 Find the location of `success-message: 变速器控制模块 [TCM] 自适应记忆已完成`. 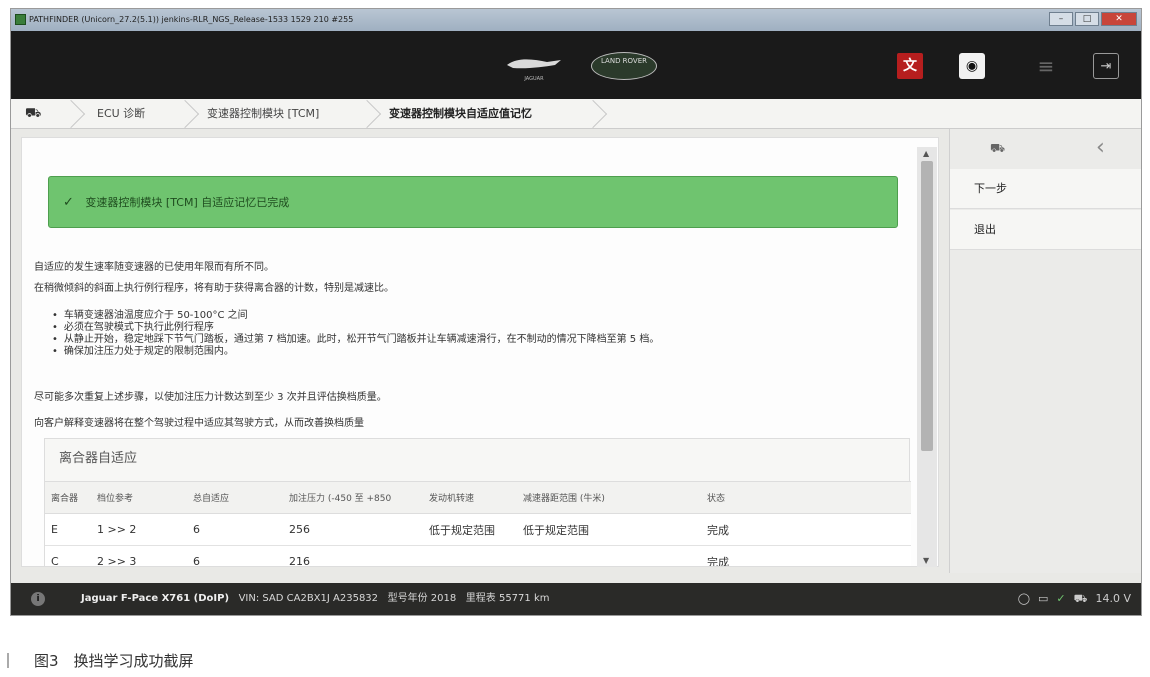

success-message: 变速器控制模块 [TCM] 自适应记忆已完成 is located at coordinates (187, 202).